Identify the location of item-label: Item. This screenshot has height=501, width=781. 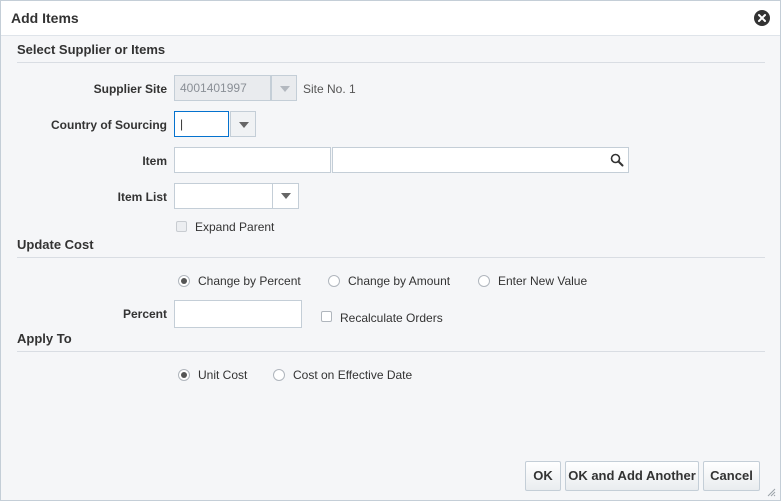
(154, 161).